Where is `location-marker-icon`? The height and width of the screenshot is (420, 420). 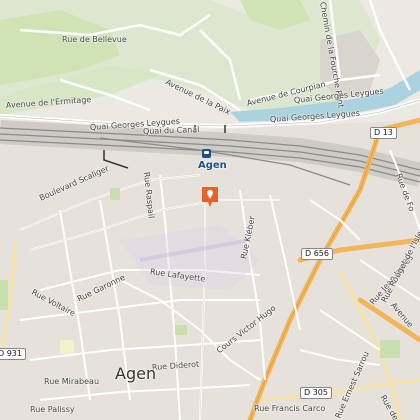 location-marker-icon is located at coordinates (210, 197).